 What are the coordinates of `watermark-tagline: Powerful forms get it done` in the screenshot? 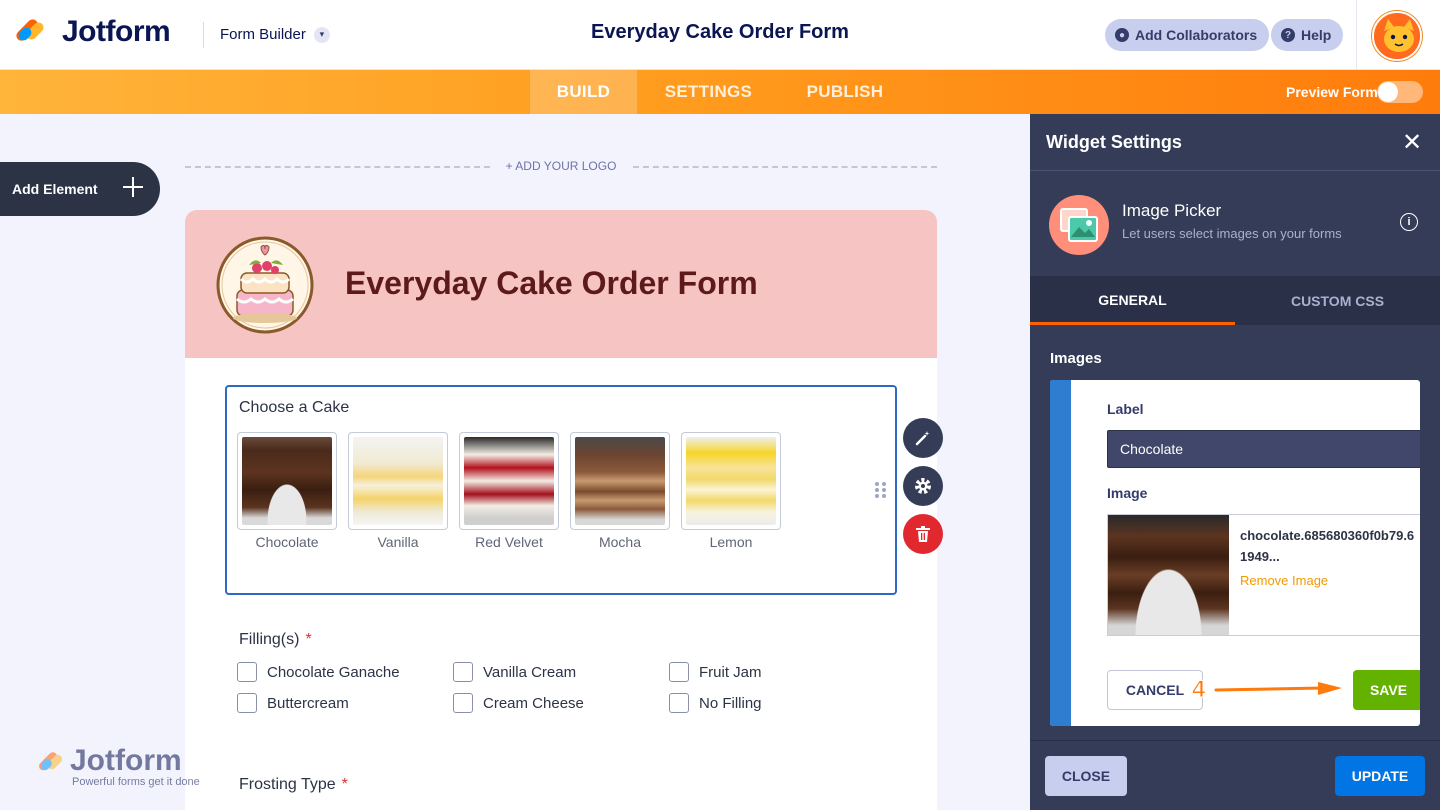 It's located at (136, 782).